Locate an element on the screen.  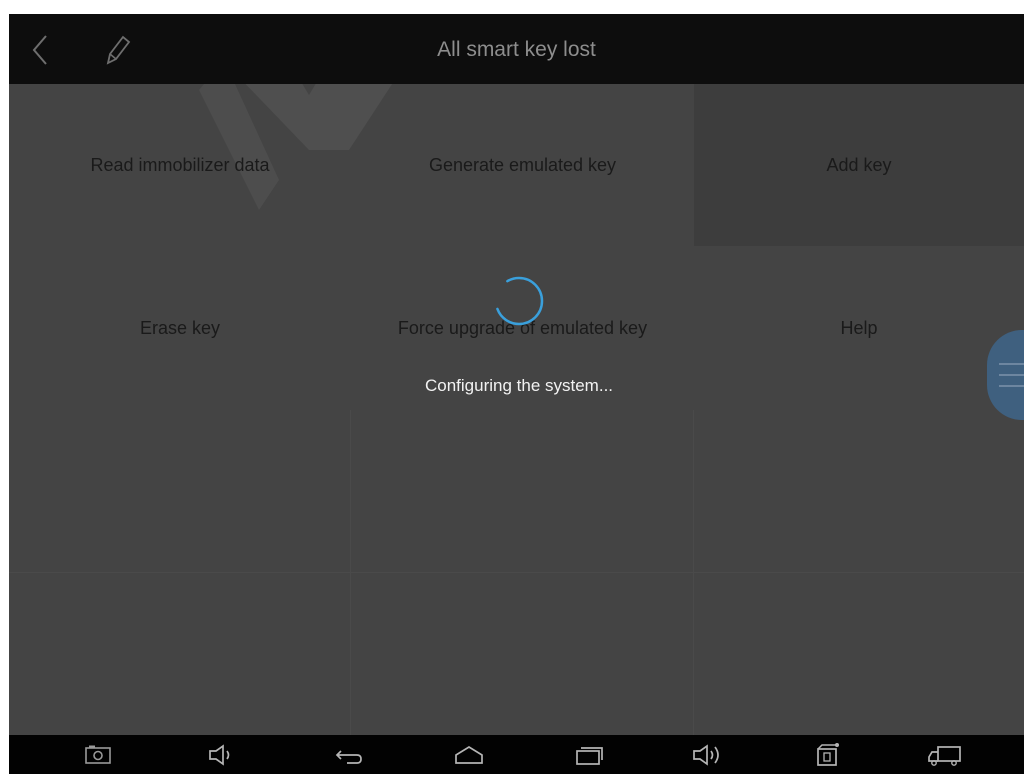
home-icon is located at coordinates (469, 755).